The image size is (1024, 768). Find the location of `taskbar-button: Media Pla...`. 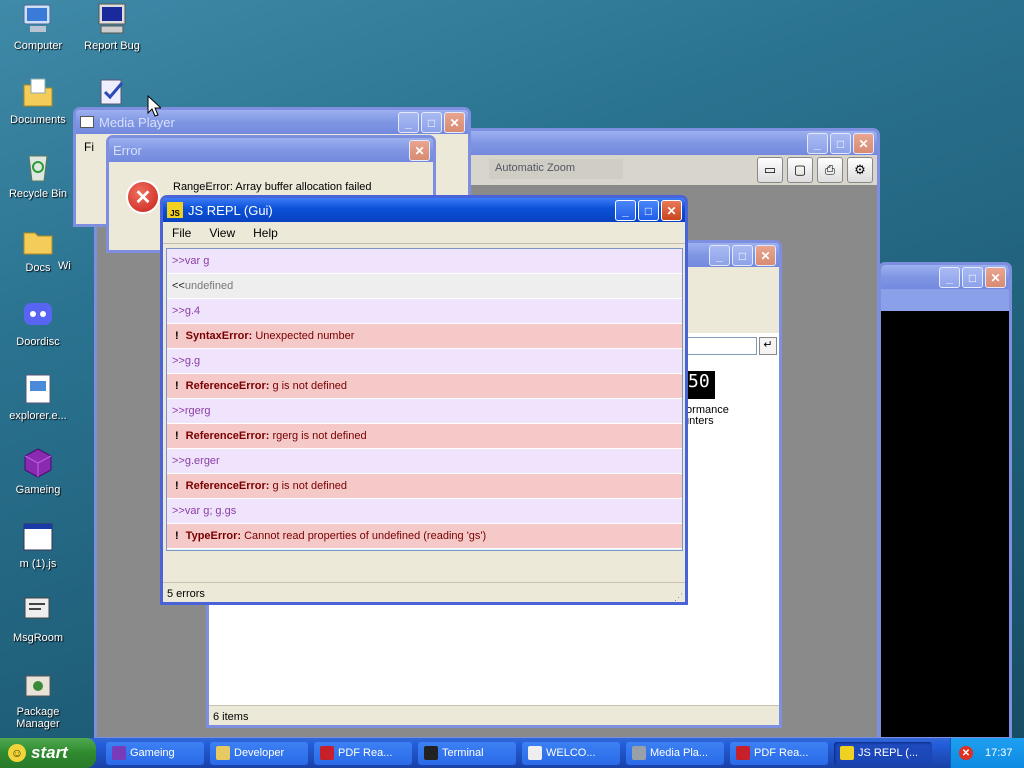

taskbar-button: Media Pla... is located at coordinates (675, 753).